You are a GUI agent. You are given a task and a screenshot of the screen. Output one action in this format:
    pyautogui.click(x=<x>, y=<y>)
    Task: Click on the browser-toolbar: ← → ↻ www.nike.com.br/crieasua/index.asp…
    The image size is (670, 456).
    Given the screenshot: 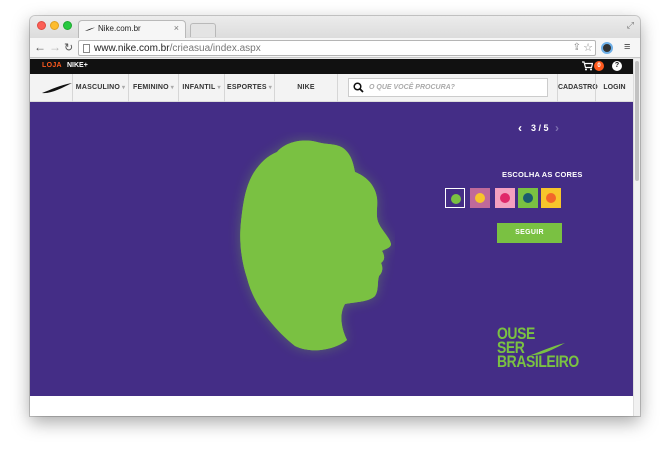 What is the action you would take?
    pyautogui.click(x=335, y=48)
    